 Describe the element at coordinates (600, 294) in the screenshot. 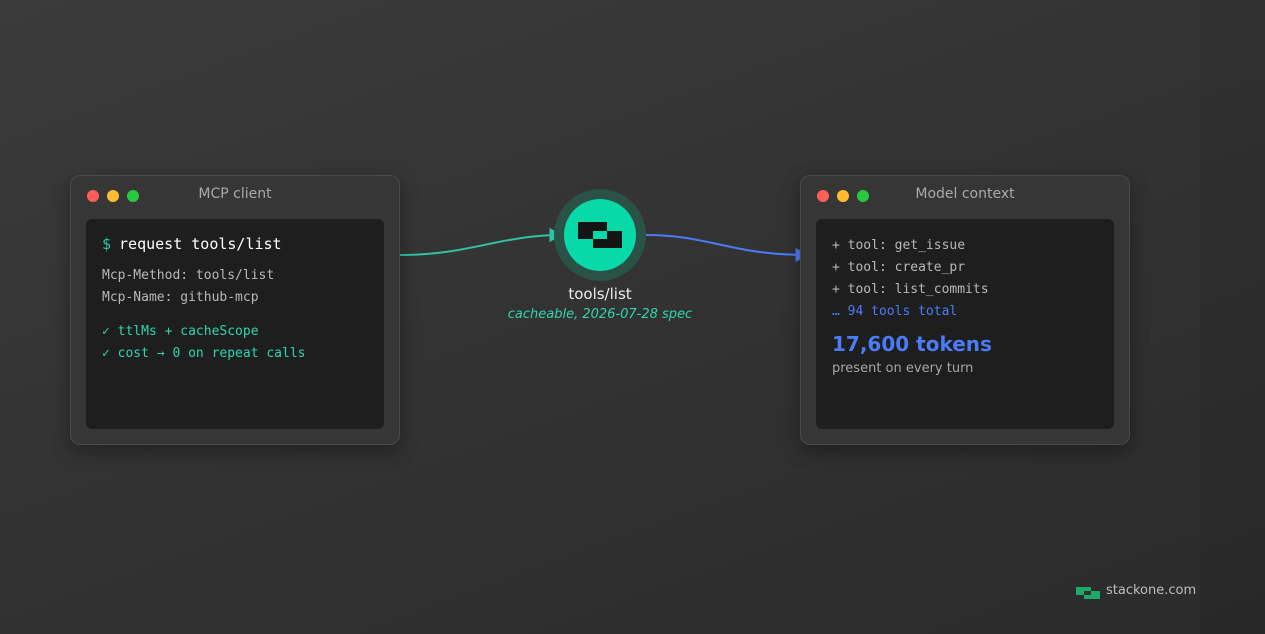

I see `hub-label: tools/list` at that location.